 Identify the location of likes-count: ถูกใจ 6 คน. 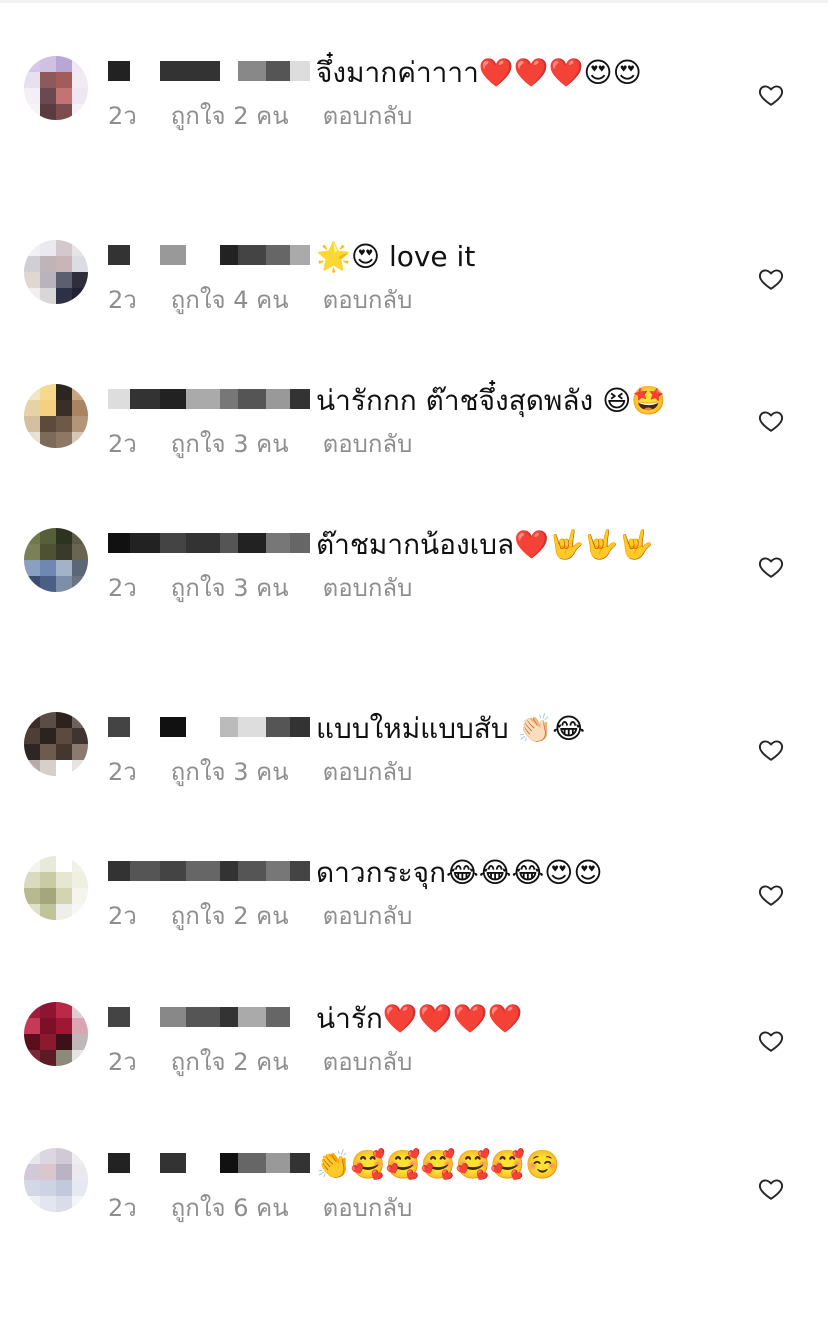
(230, 1208).